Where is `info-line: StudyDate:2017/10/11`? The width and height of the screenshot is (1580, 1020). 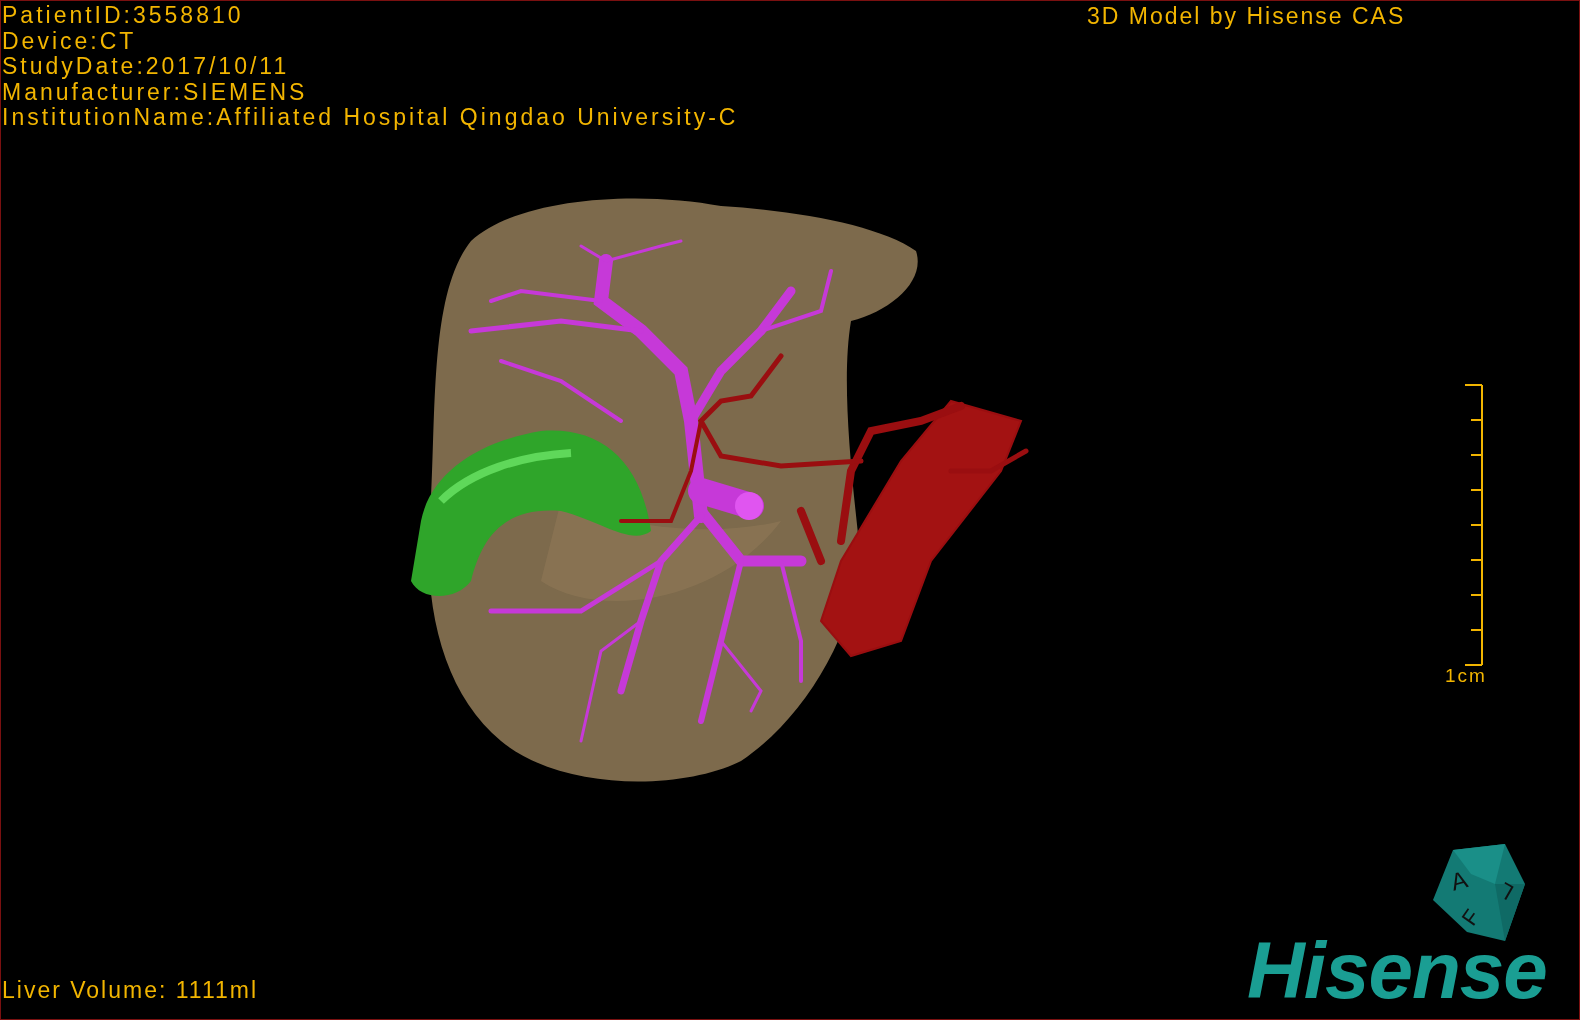
info-line: StudyDate:2017/10/11 is located at coordinates (146, 67).